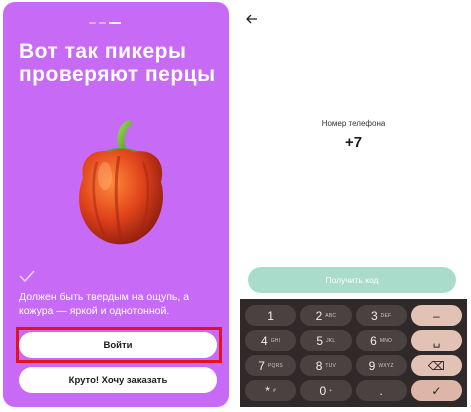  Describe the element at coordinates (331, 340) in the screenshot. I see `key-sublabel: JKL` at that location.